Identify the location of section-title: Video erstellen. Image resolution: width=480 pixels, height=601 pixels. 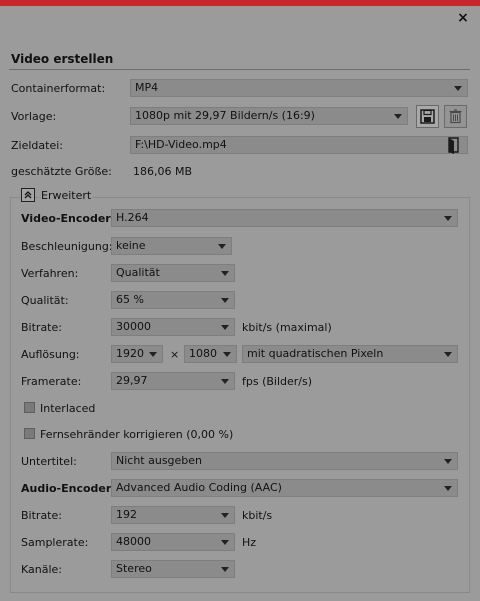
(62, 59).